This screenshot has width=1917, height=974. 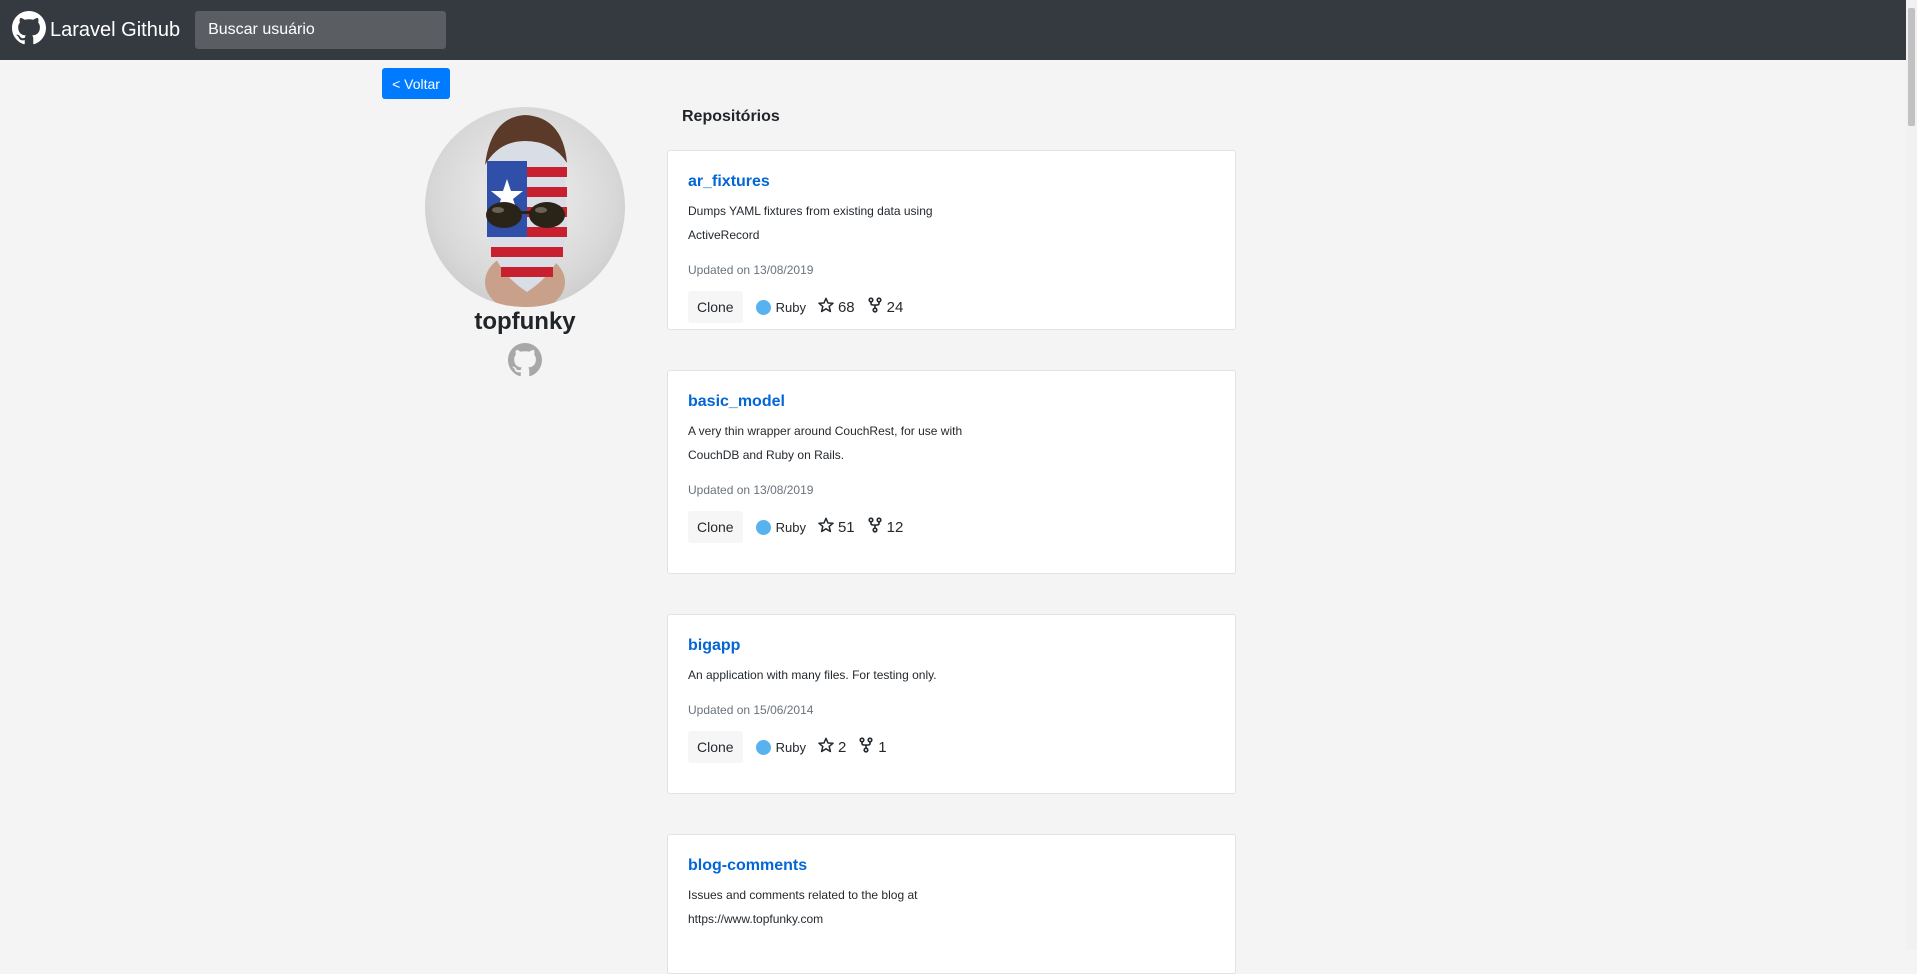 I want to click on search-input, so click(x=321, y=30).